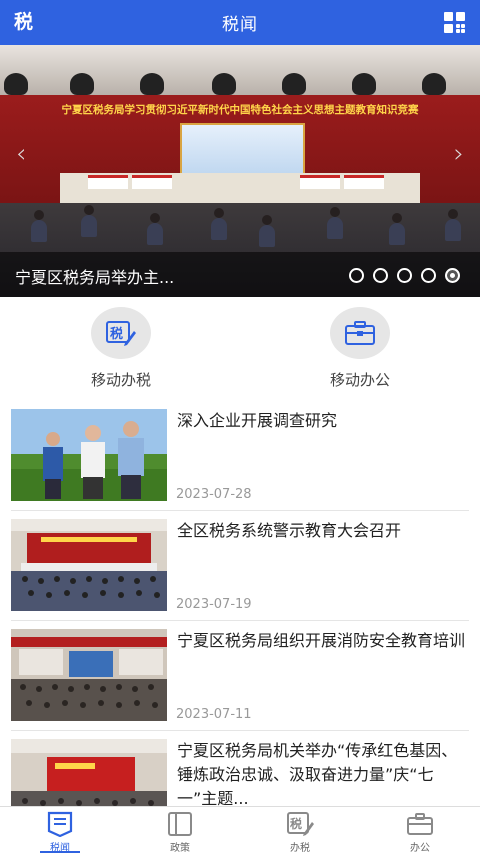  I want to click on bottom-tab-bar: 税闻 政策 税 办税 办公, so click(240, 830).